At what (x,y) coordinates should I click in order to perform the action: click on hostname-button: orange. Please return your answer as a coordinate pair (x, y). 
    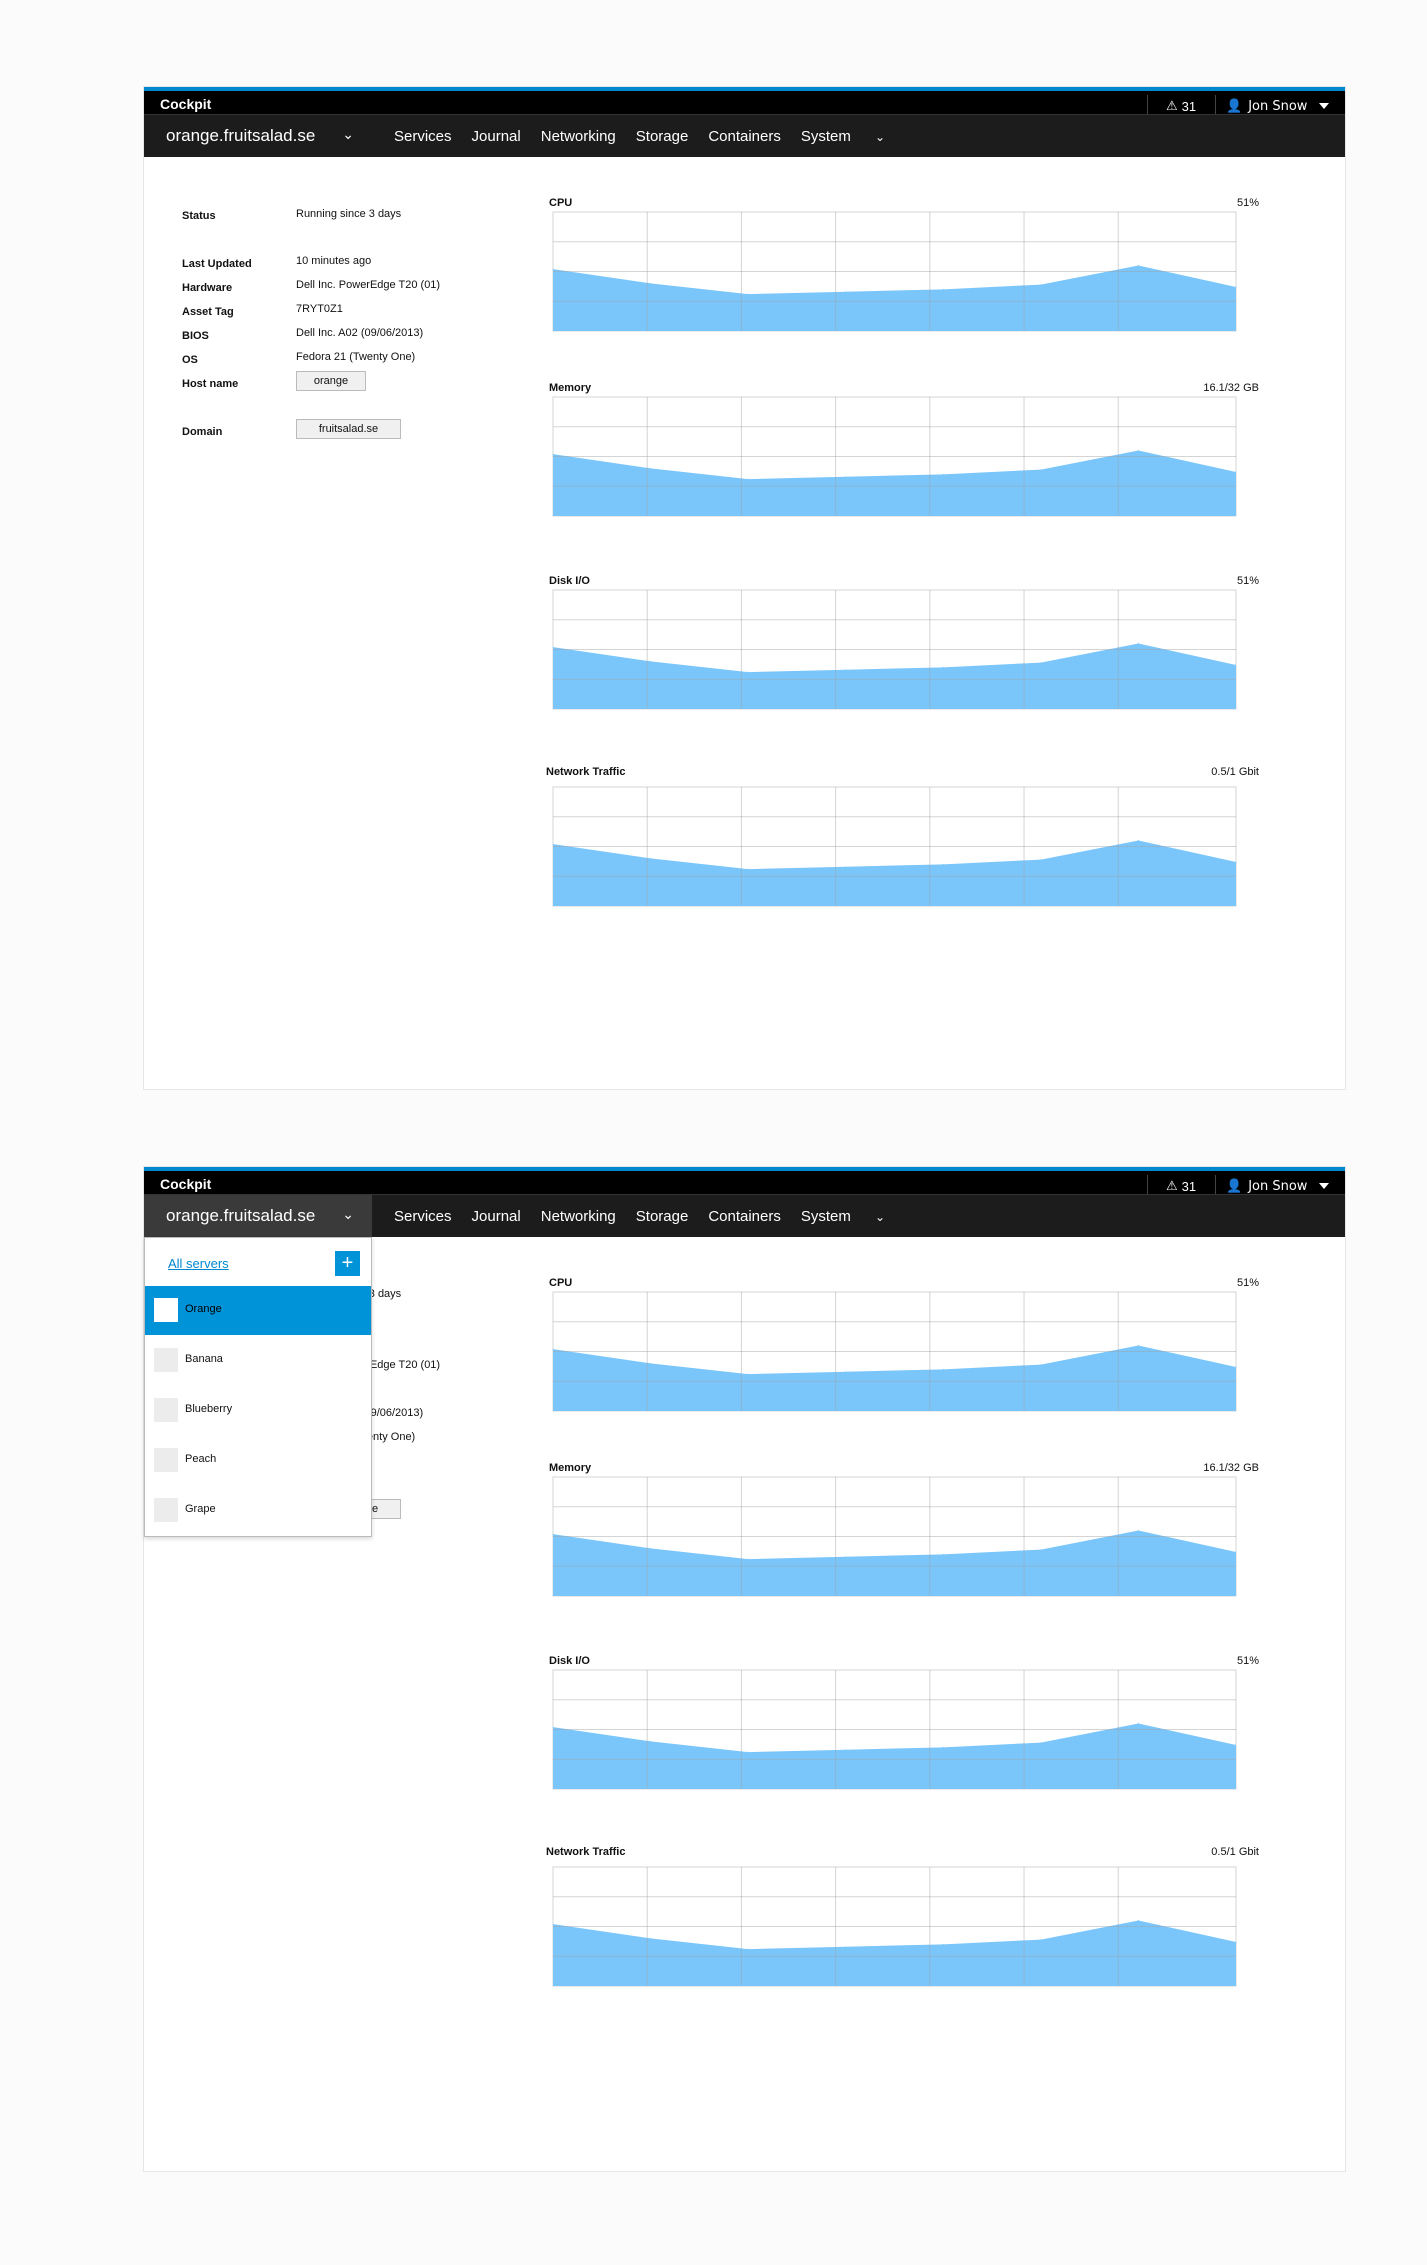
    Looking at the image, I should click on (331, 381).